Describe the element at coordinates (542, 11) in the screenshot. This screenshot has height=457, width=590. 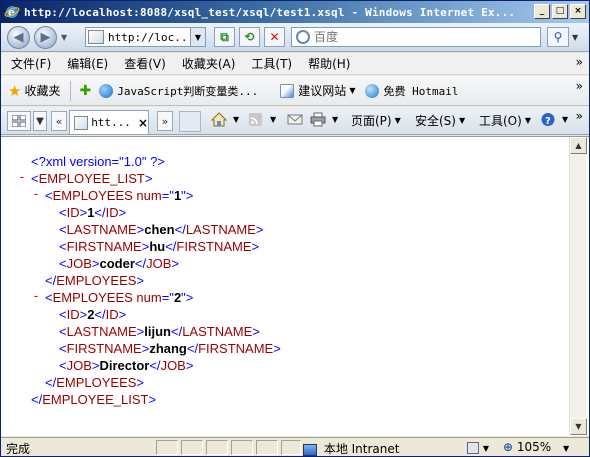
I see `minimize-button: _` at that location.